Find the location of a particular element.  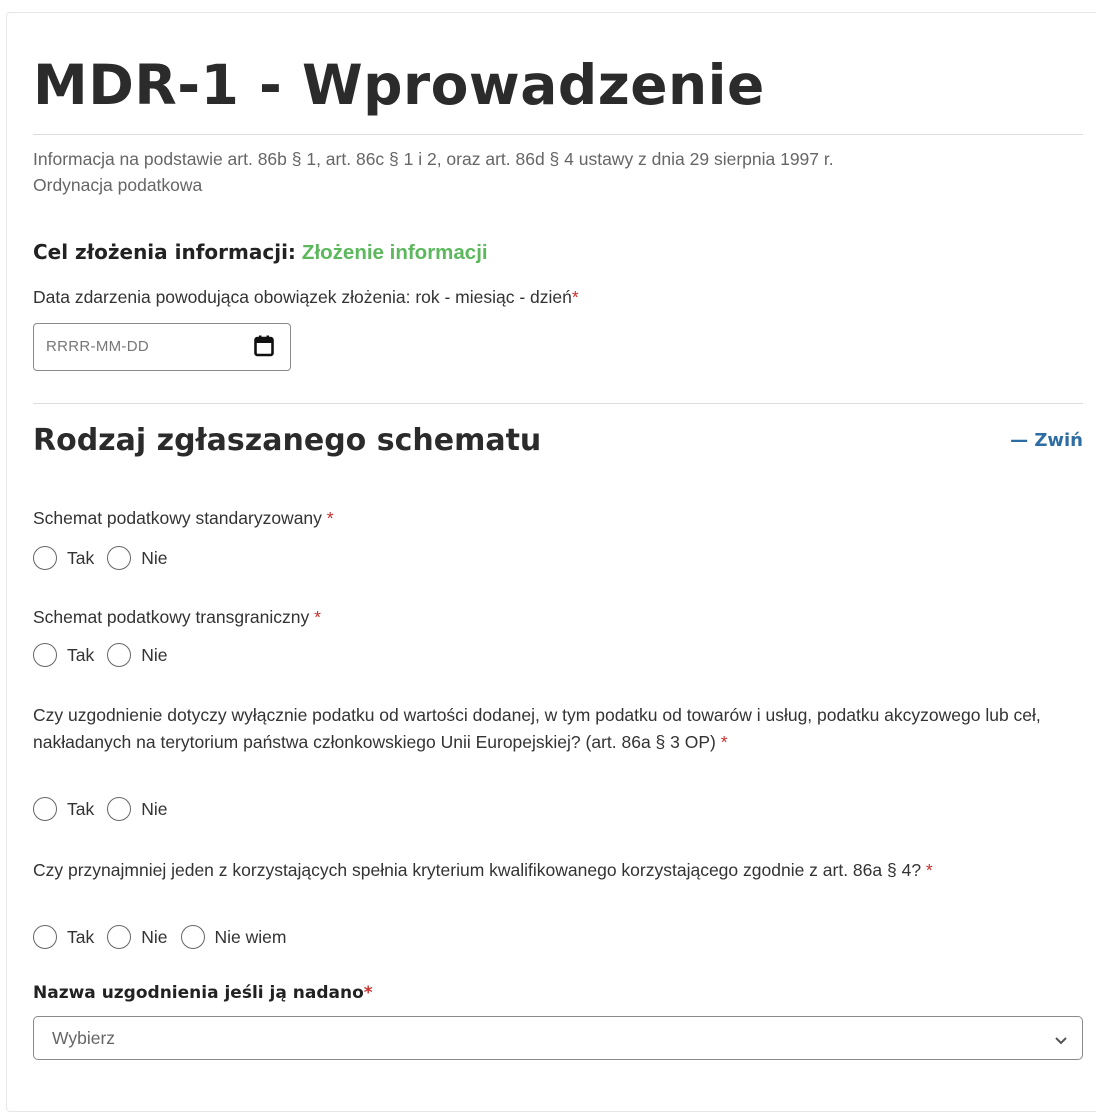

legal-basis-line-2: Ordynacja podatkowa is located at coordinates (118, 185).